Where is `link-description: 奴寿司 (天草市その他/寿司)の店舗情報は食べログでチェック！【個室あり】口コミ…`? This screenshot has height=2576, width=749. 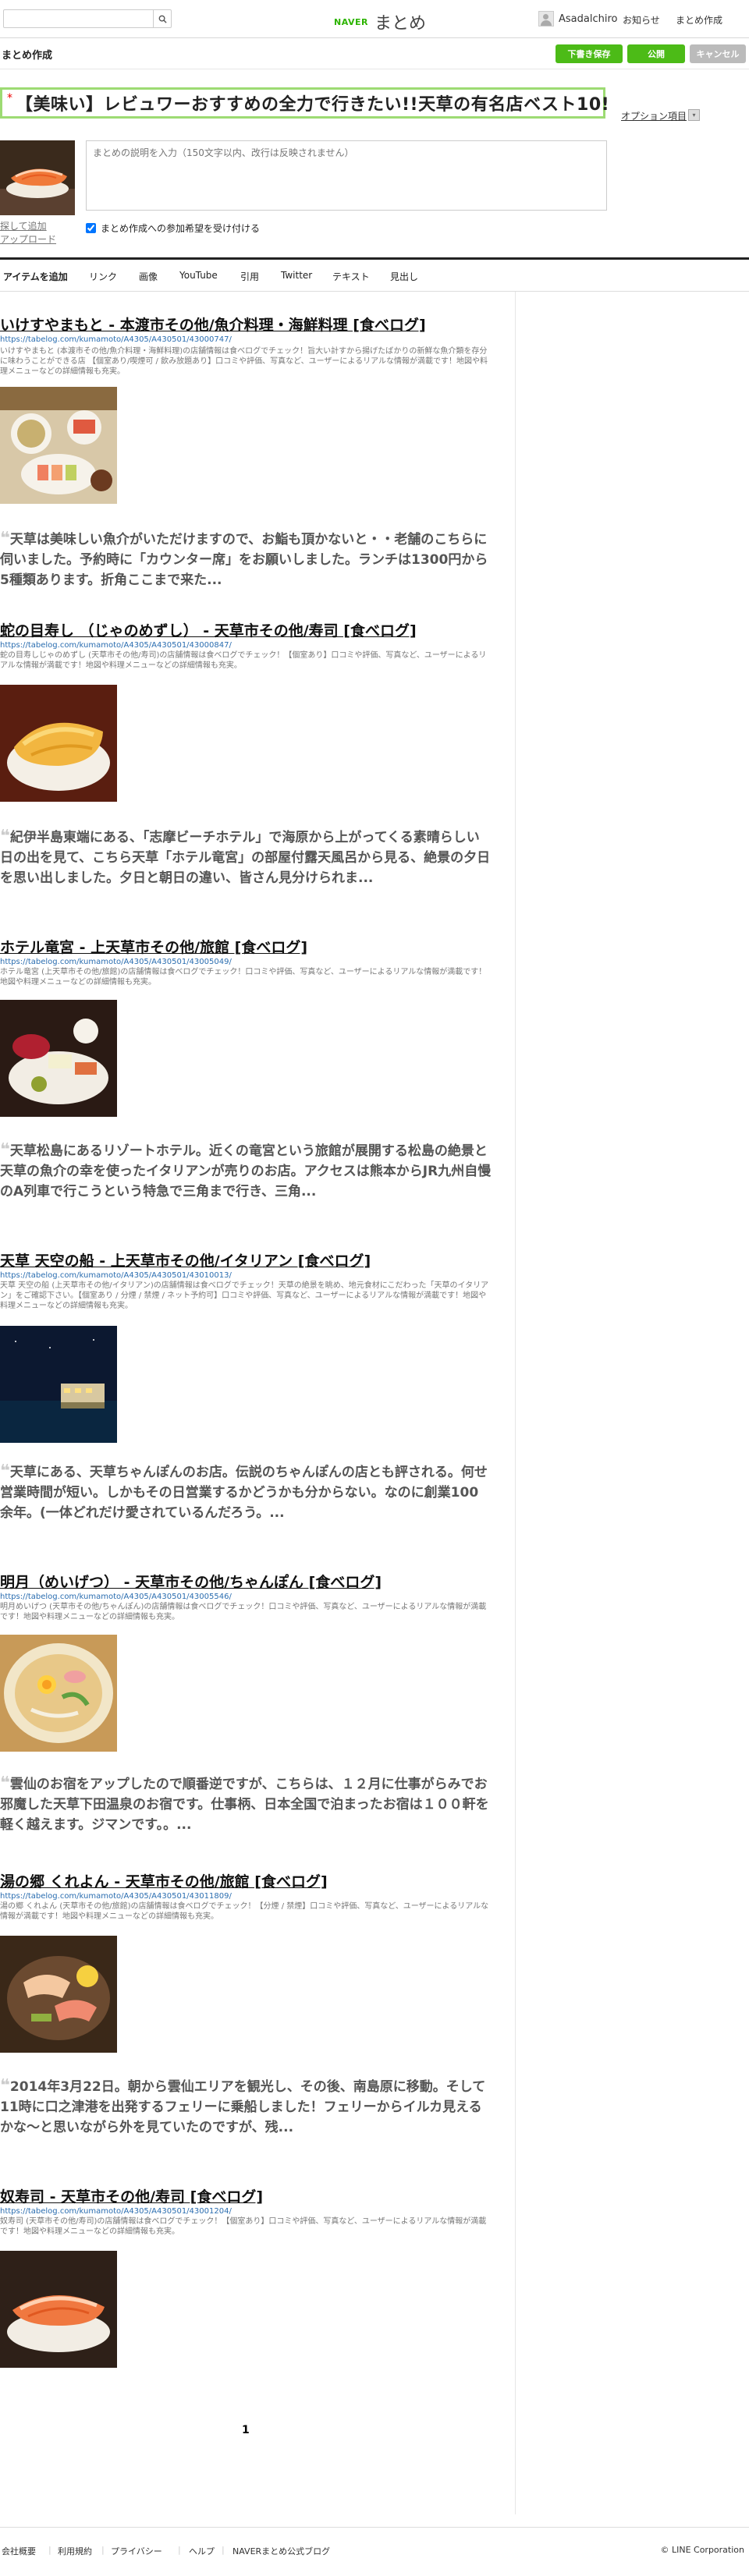
link-description: 奴寿司 (天草市その他/寿司)の店舗情報は食べログでチェック！【個室あり】口コミ… is located at coordinates (243, 2226).